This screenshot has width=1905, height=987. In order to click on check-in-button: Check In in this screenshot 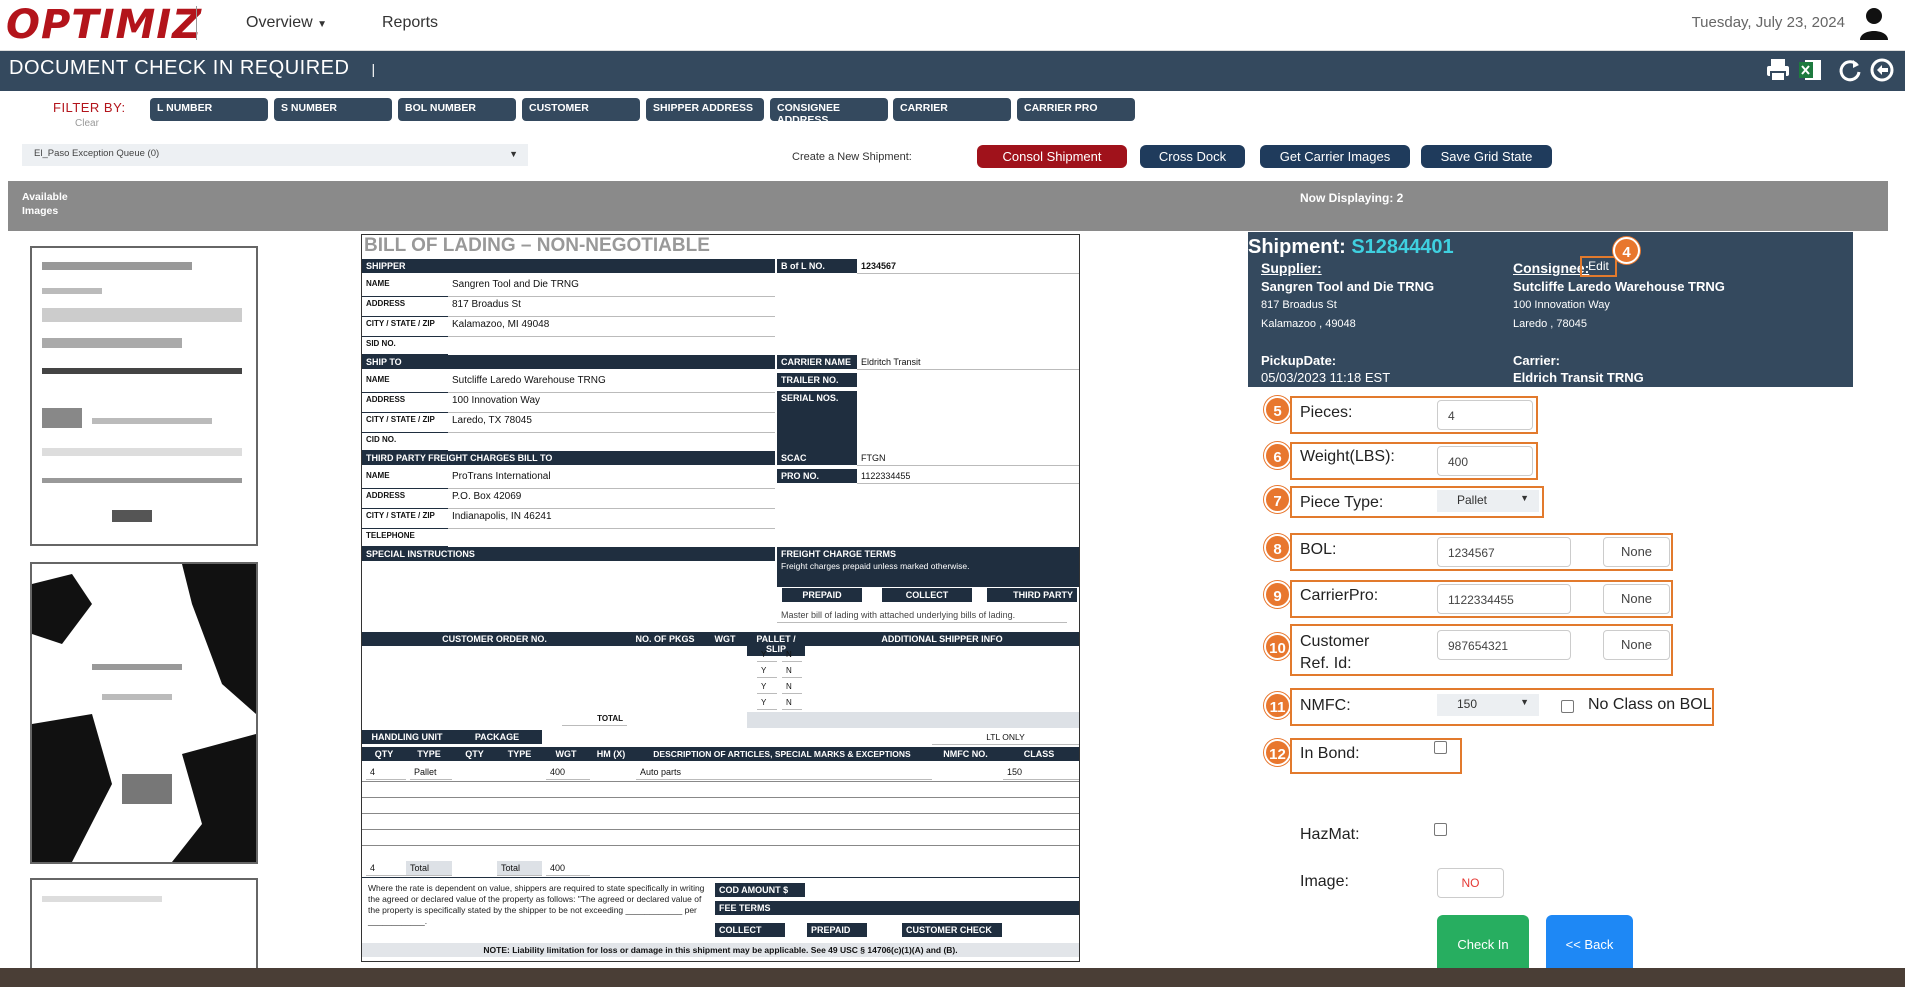, I will do `click(1483, 945)`.